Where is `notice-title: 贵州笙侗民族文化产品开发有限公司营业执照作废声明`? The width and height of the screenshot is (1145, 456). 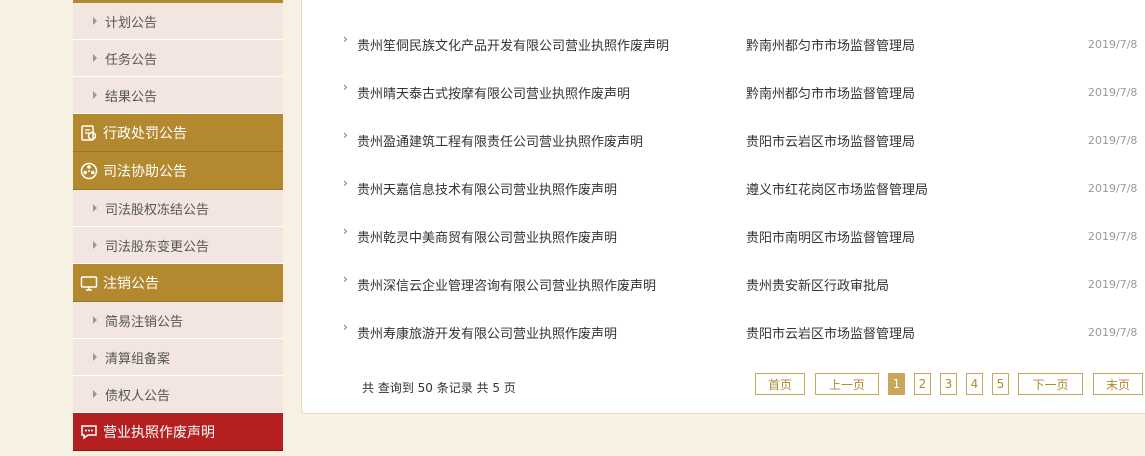
notice-title: 贵州笙侗民族文化产品开发有限公司营业执照作废声明 is located at coordinates (513, 44).